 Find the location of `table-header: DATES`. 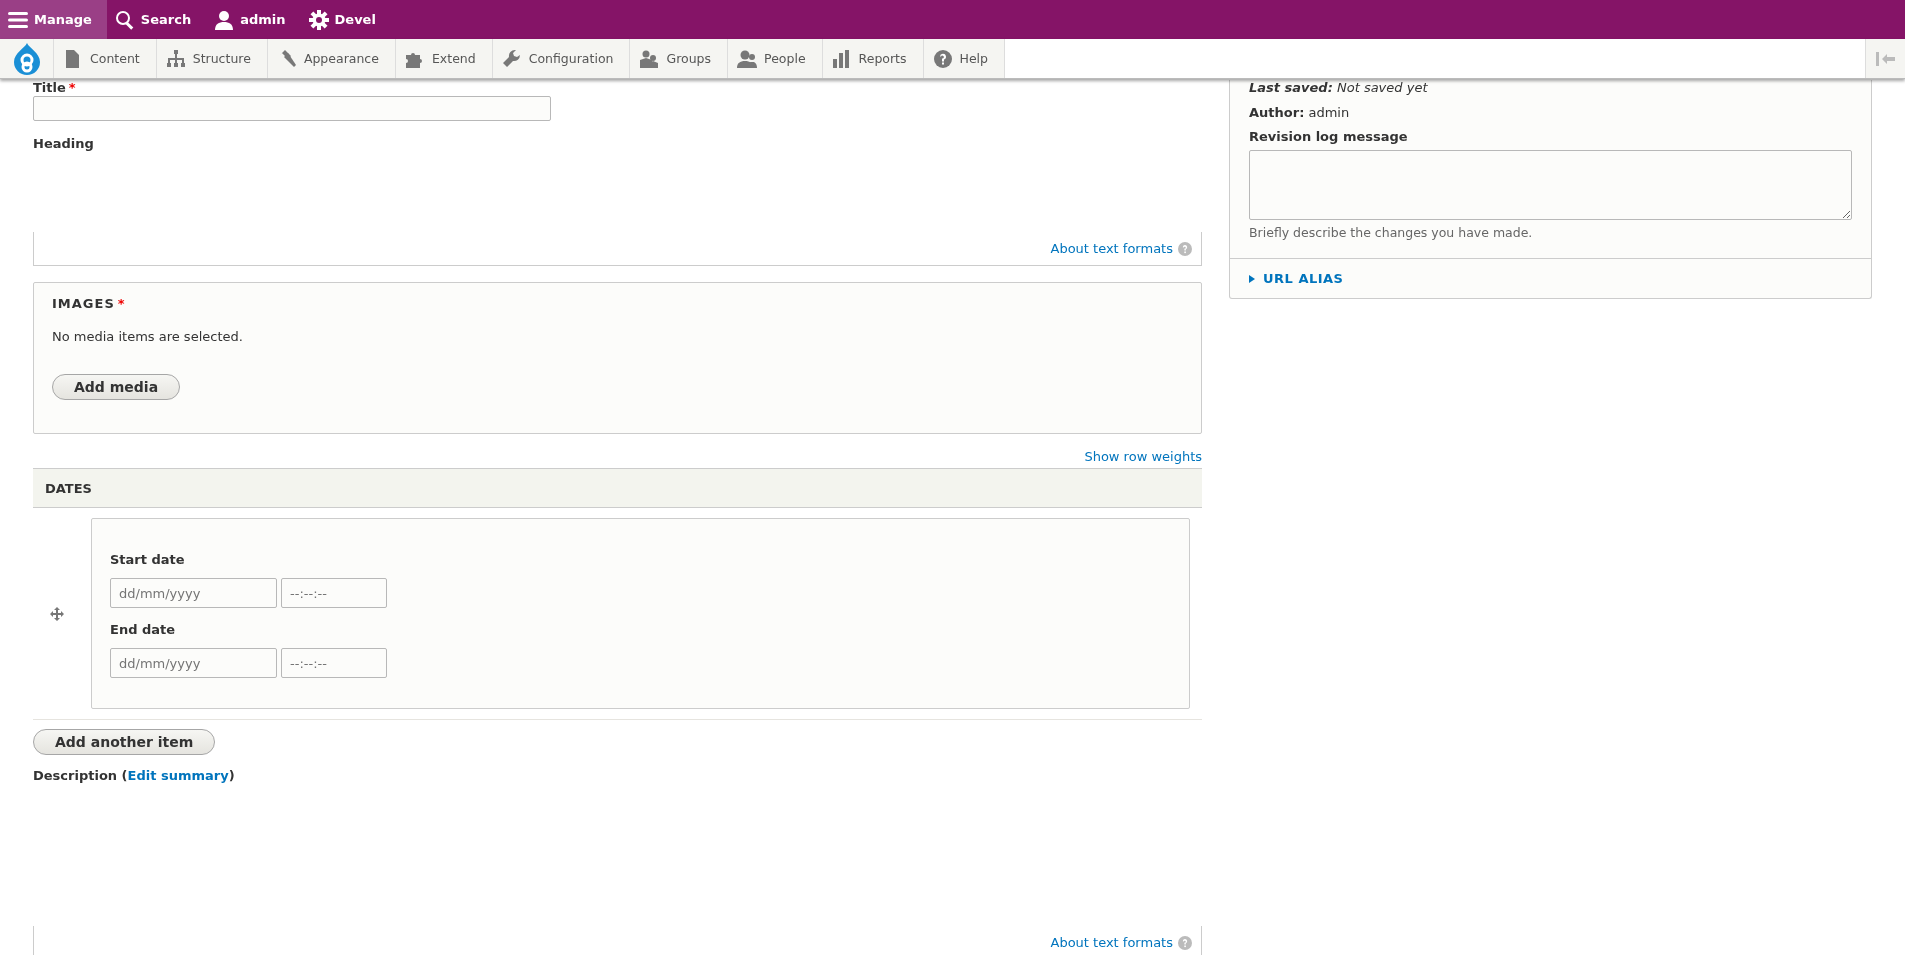

table-header: DATES is located at coordinates (617, 488).